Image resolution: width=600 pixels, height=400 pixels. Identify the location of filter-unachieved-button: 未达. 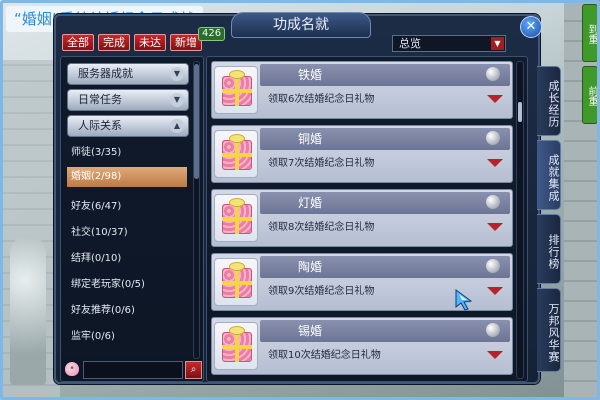
(150, 42).